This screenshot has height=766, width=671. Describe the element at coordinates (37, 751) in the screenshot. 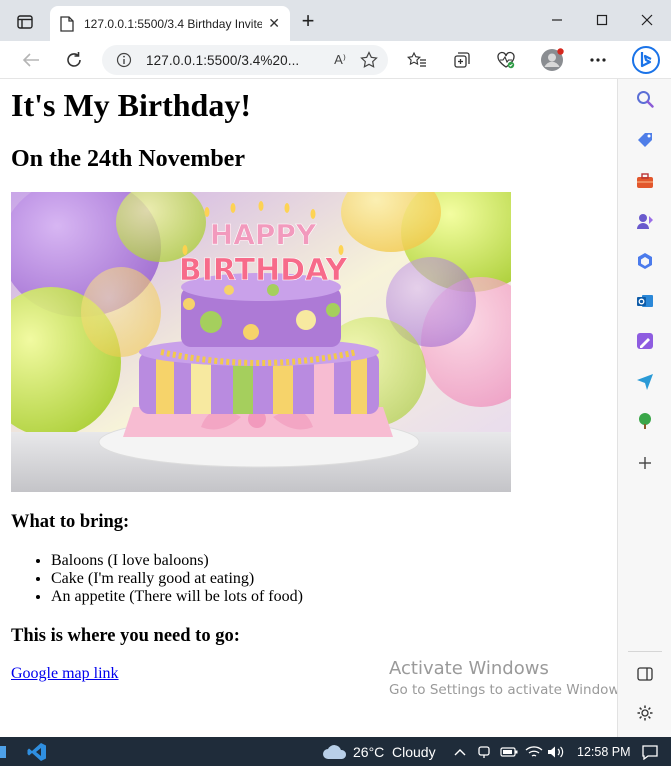

I see `vscode-icon` at that location.